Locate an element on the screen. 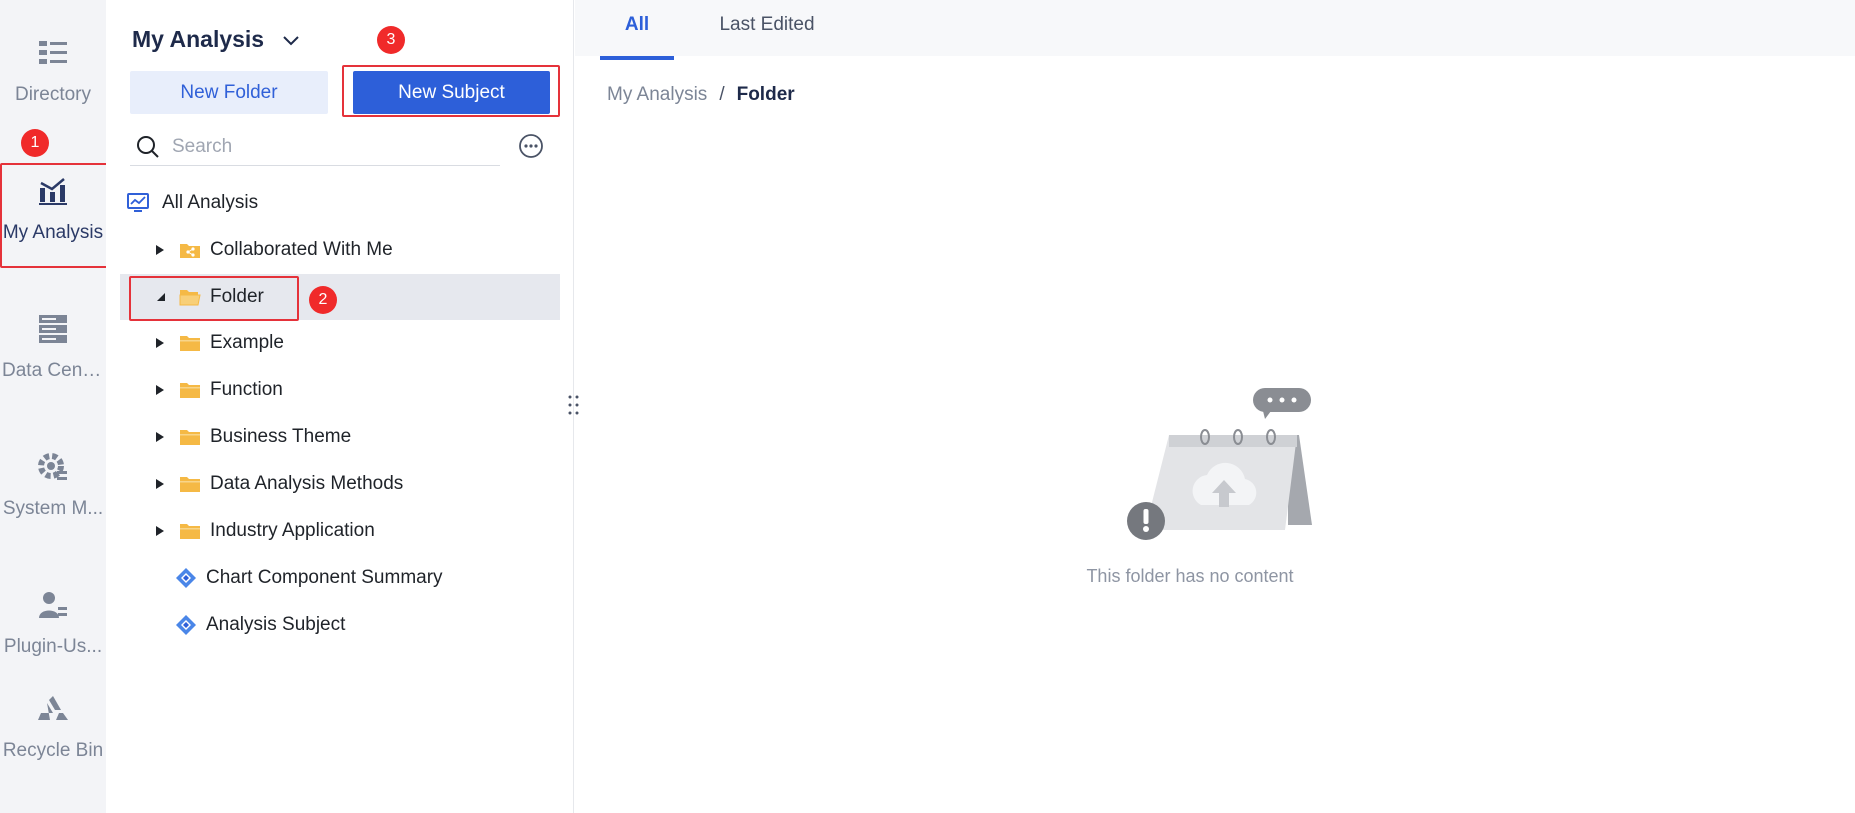 Image resolution: width=1855 pixels, height=813 pixels. tree-item-chart-component-summary: Chart Component Summary is located at coordinates (340, 578).